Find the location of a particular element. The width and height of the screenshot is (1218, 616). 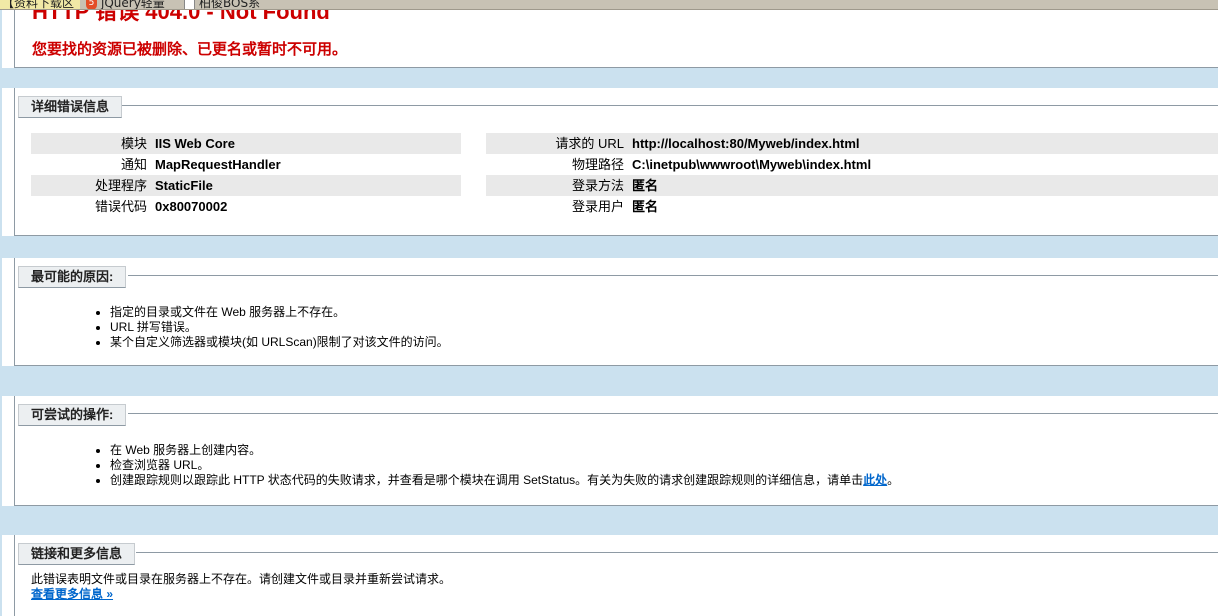

bookmark-label: 【资料下载区 is located at coordinates (38, 5).